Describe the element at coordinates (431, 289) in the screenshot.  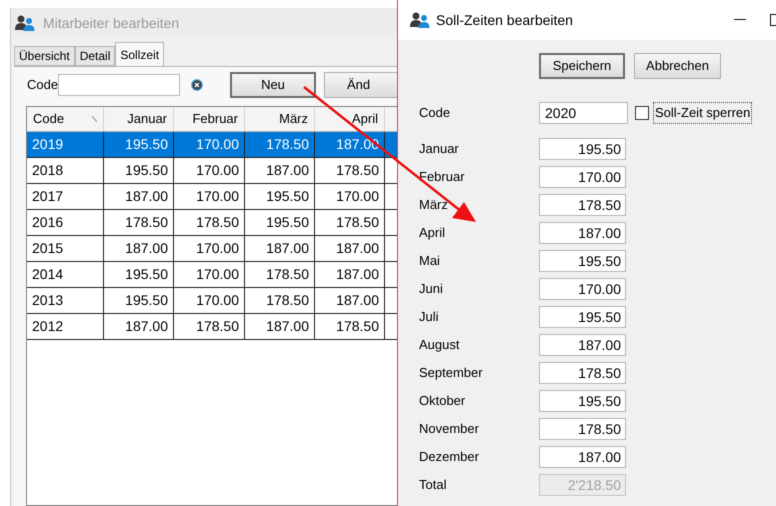
I see `month-label: Juni` at that location.